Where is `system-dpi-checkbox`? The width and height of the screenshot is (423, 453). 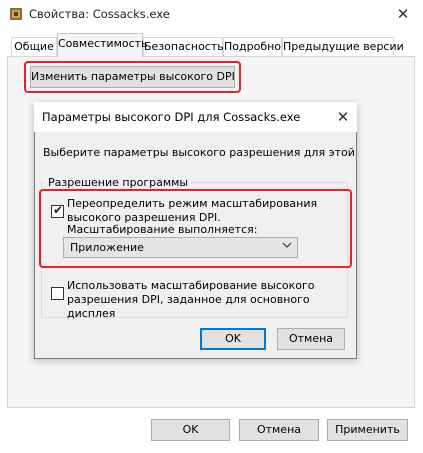
system-dpi-checkbox is located at coordinates (57, 293).